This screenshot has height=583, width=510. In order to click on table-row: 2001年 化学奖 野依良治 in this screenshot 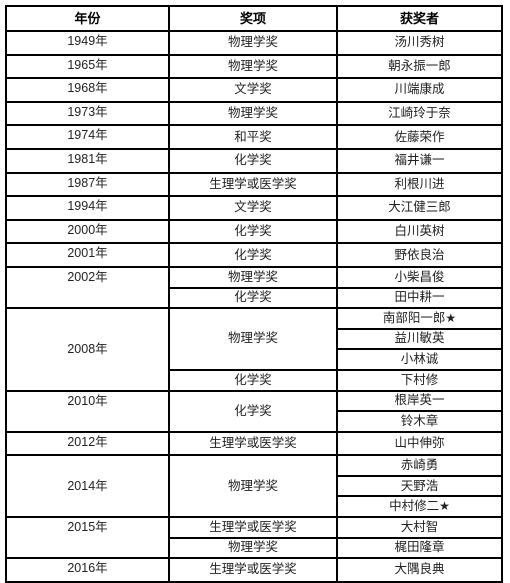, I will do `click(254, 255)`.